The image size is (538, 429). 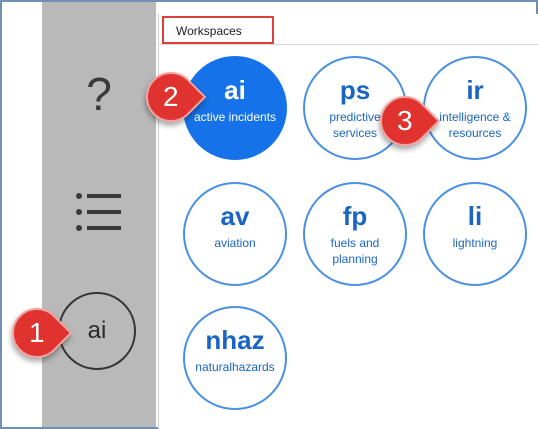 What do you see at coordinates (37, 332) in the screenshot?
I see `step-callout-number: 1` at bounding box center [37, 332].